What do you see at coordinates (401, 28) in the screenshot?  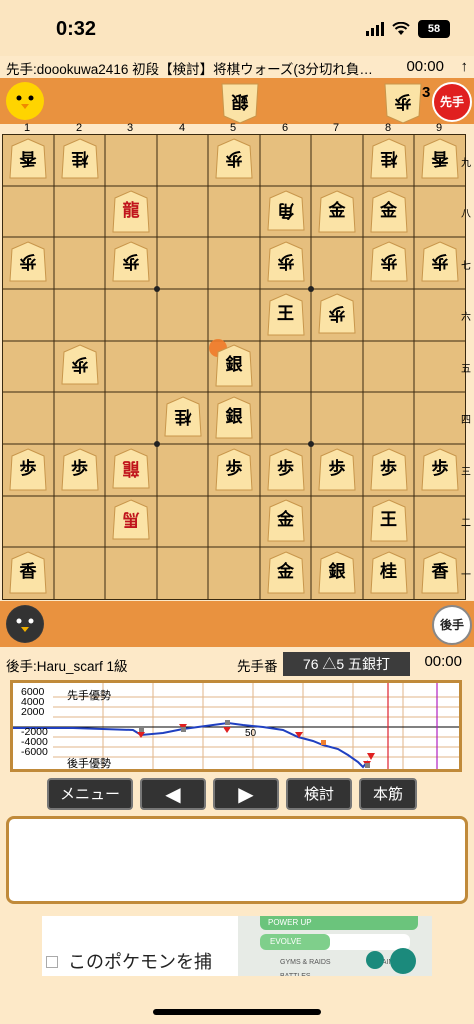 I see `wifi-icon` at bounding box center [401, 28].